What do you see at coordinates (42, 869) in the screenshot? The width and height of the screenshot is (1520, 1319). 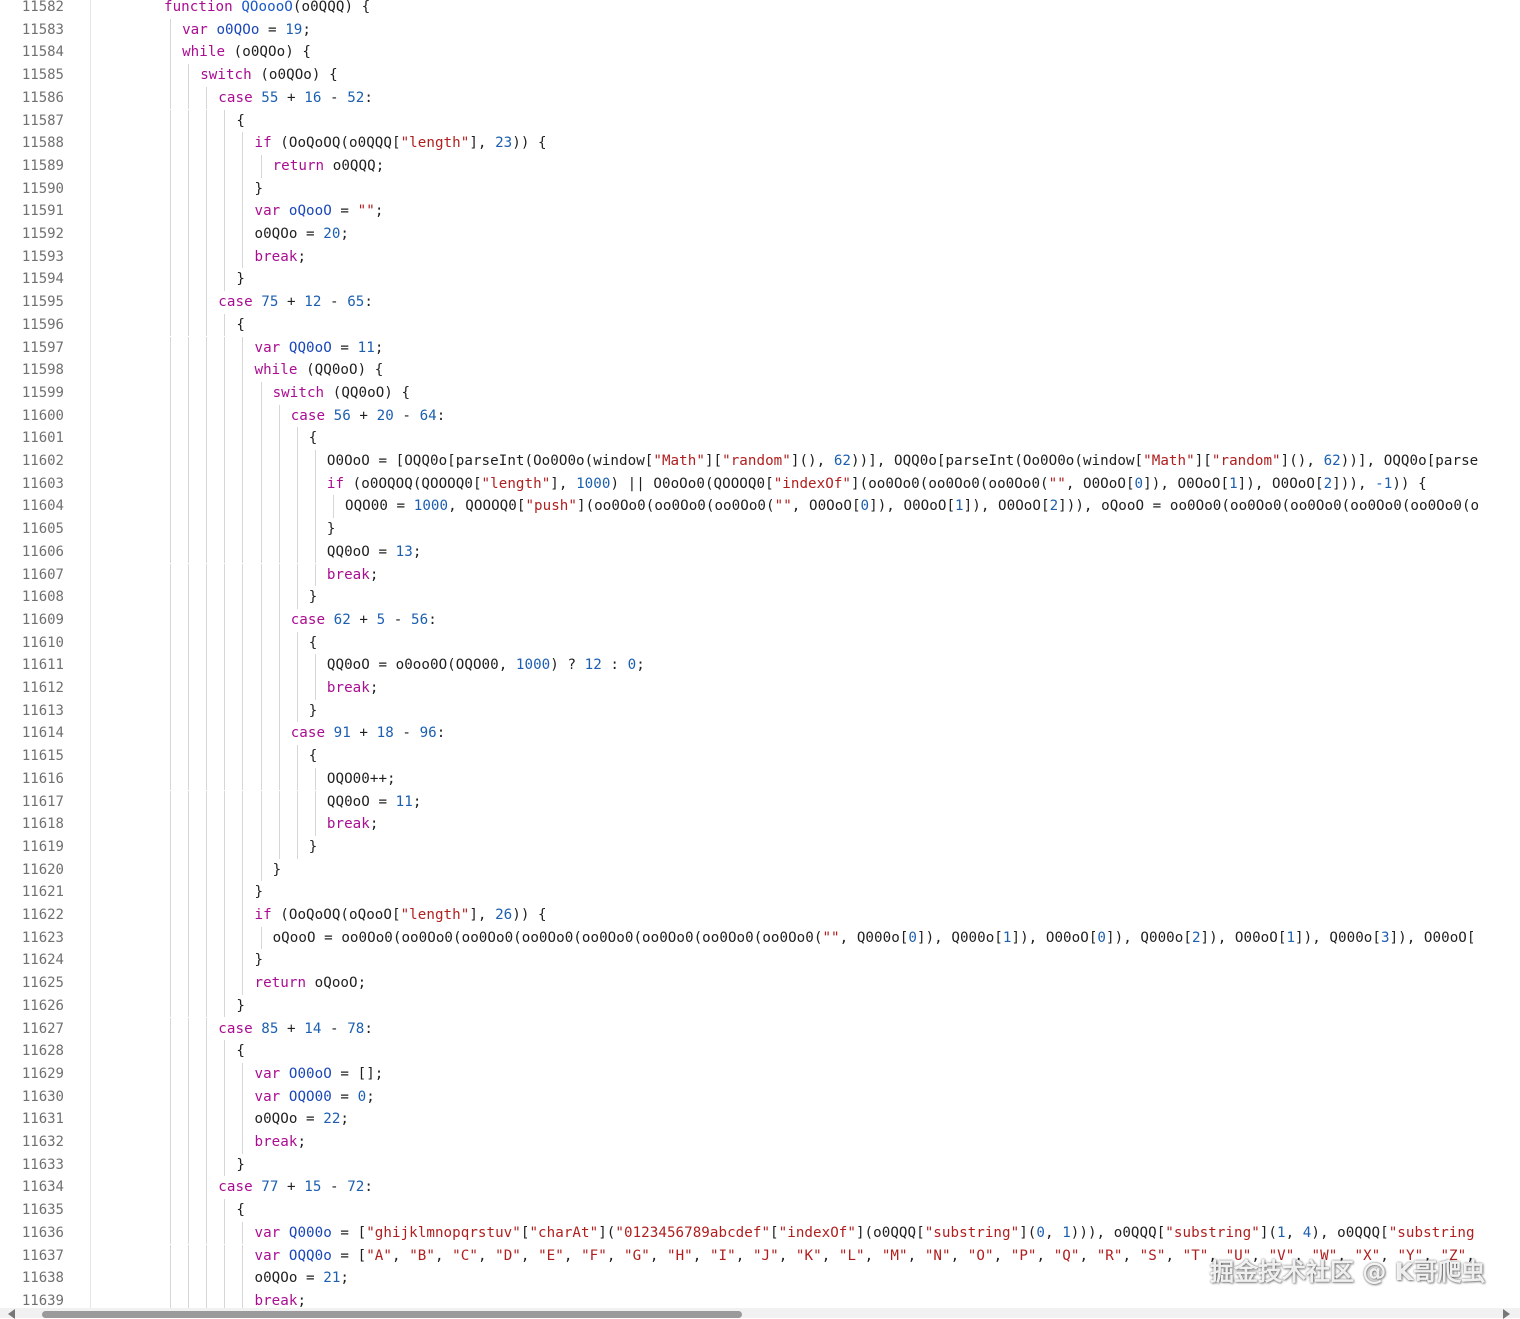 I see `line-number: 11620` at bounding box center [42, 869].